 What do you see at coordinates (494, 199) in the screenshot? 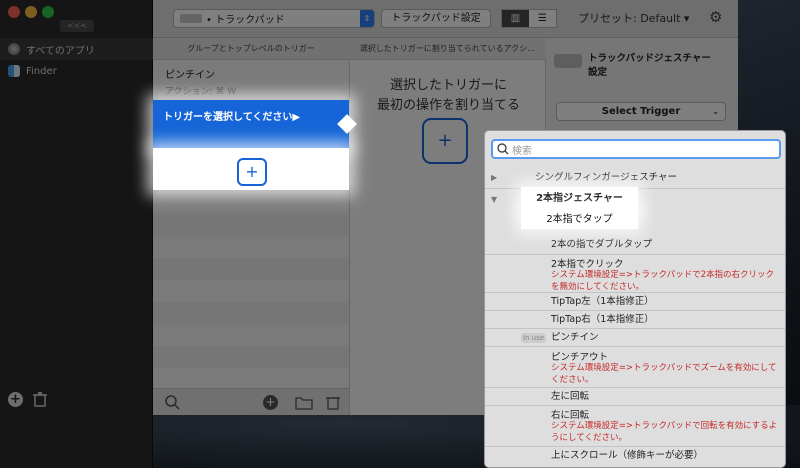
I see `disclosure-down-icon: ▼` at bounding box center [494, 199].